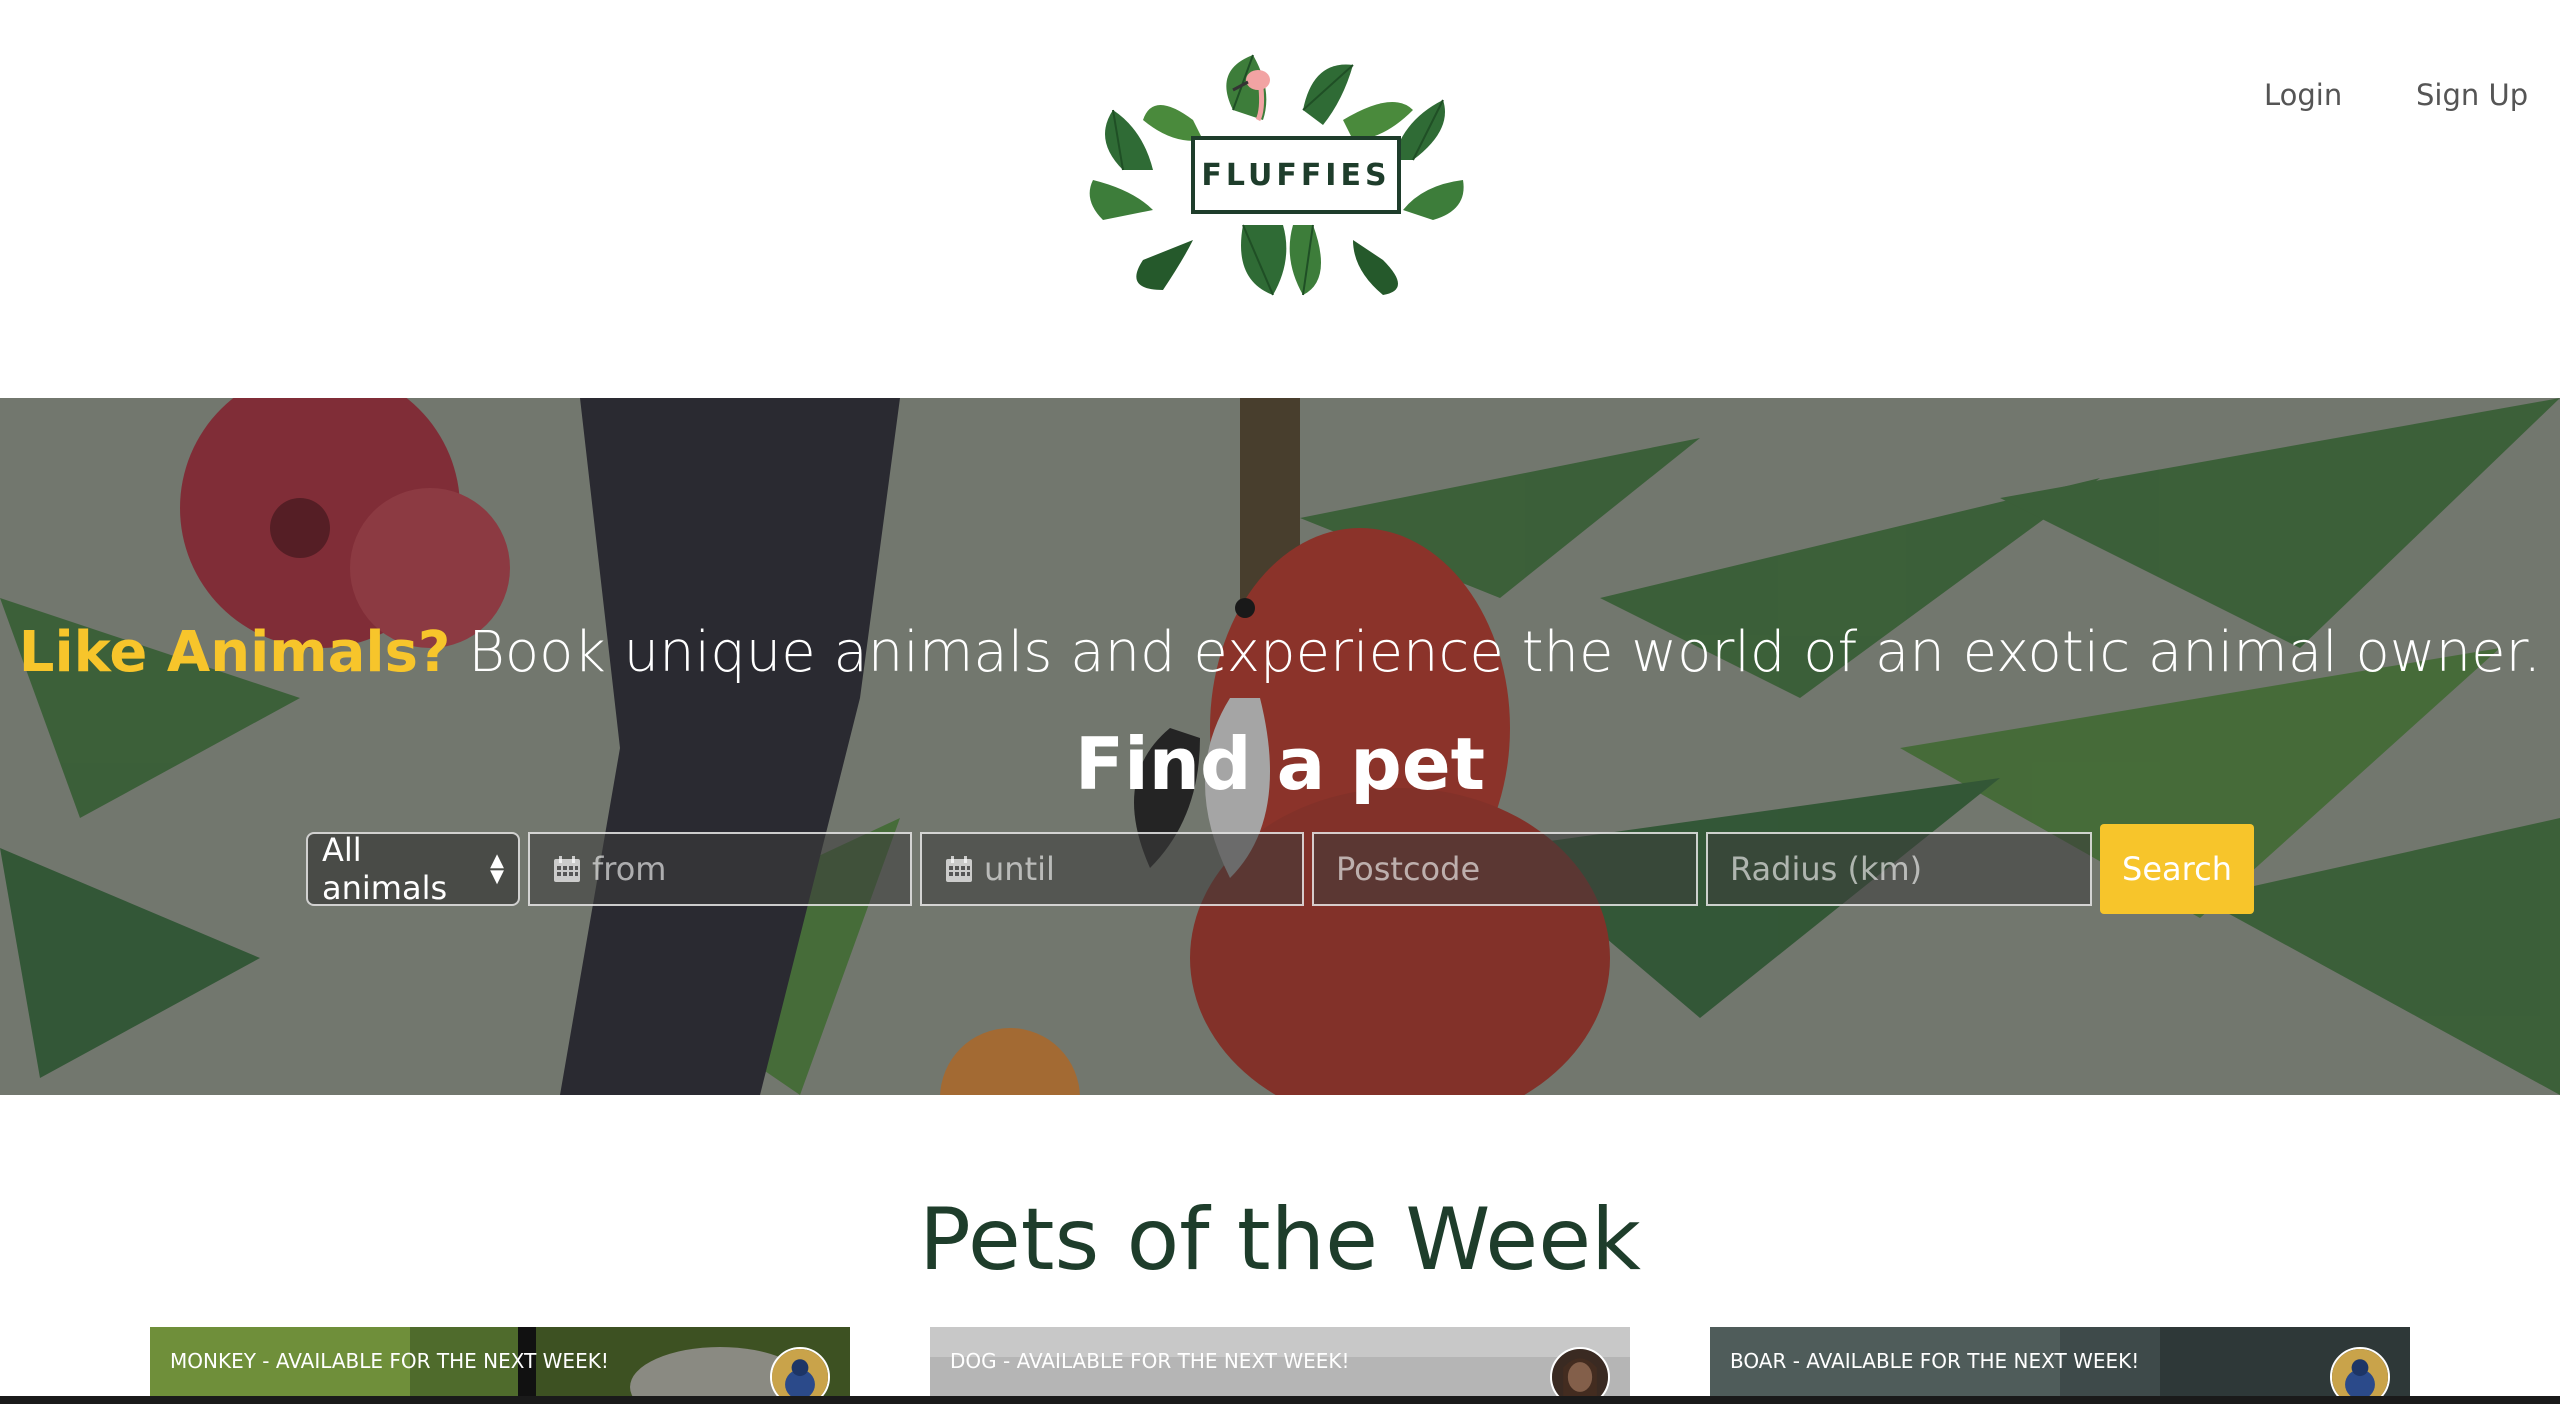  What do you see at coordinates (2303, 95) in the screenshot?
I see `login-link: Login` at bounding box center [2303, 95].